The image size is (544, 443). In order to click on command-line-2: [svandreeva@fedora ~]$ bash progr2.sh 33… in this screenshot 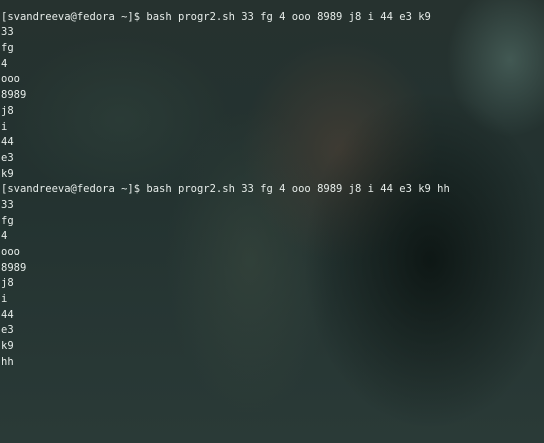, I will do `click(225, 189)`.